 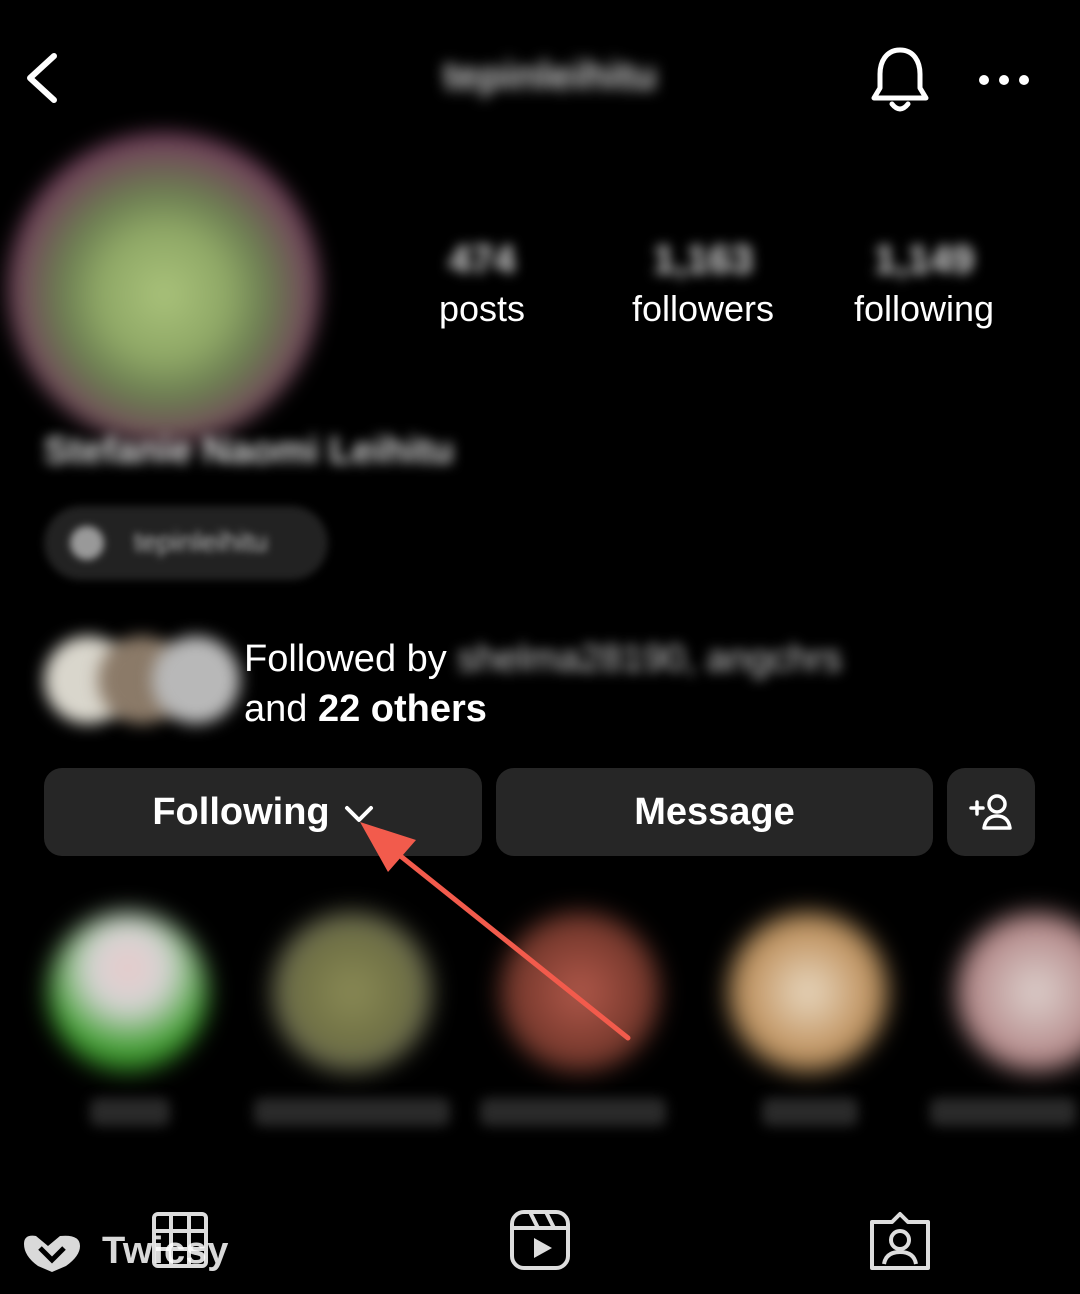 I want to click on tagged-icon, so click(x=900, y=1241).